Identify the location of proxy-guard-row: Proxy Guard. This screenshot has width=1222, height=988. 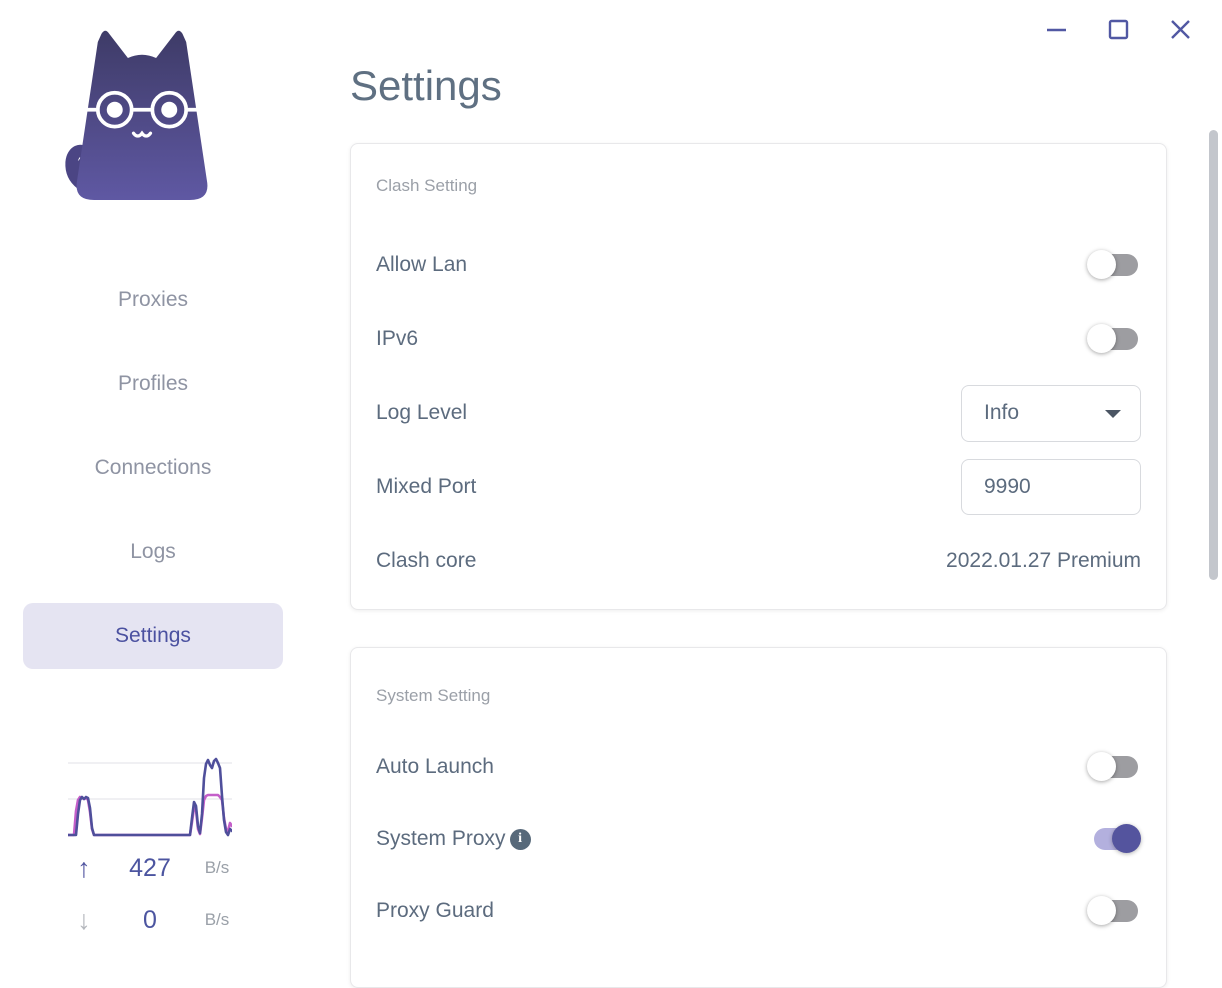
(758, 911).